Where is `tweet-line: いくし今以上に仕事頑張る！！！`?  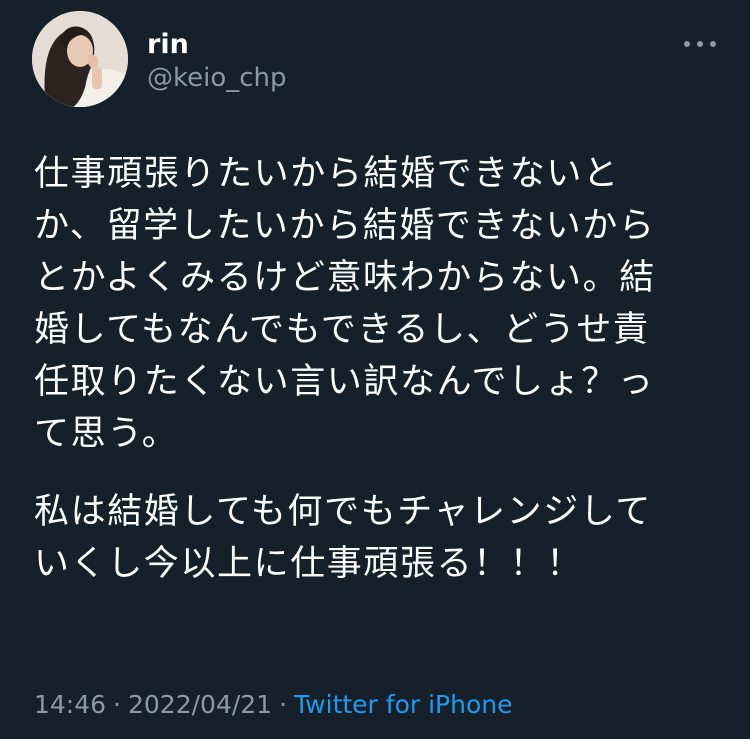
tweet-line: いくし今以上に仕事頑張る！！！ is located at coordinates (309, 564).